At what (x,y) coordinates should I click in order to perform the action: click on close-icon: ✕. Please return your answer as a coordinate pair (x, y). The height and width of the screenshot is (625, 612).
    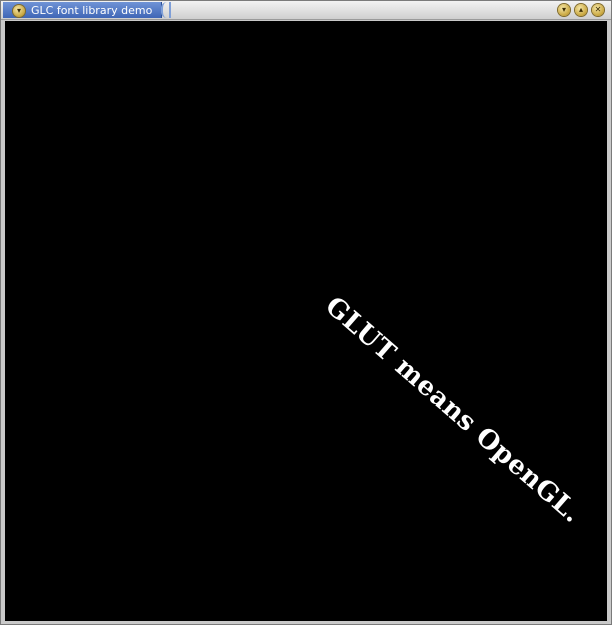
    Looking at the image, I should click on (598, 9).